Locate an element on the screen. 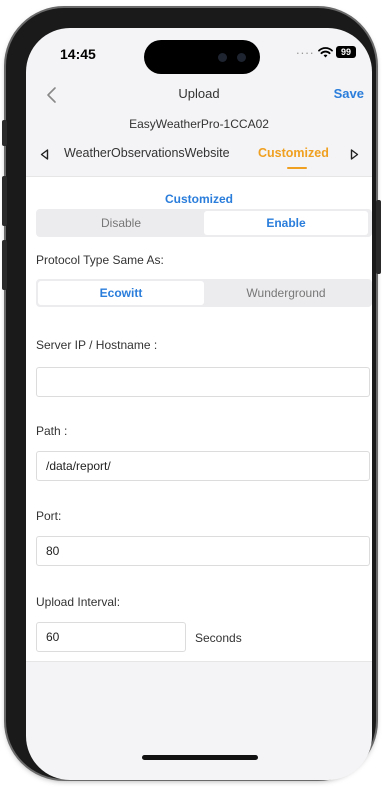 This screenshot has height=787, width=382. active-tab-indicator is located at coordinates (297, 168).